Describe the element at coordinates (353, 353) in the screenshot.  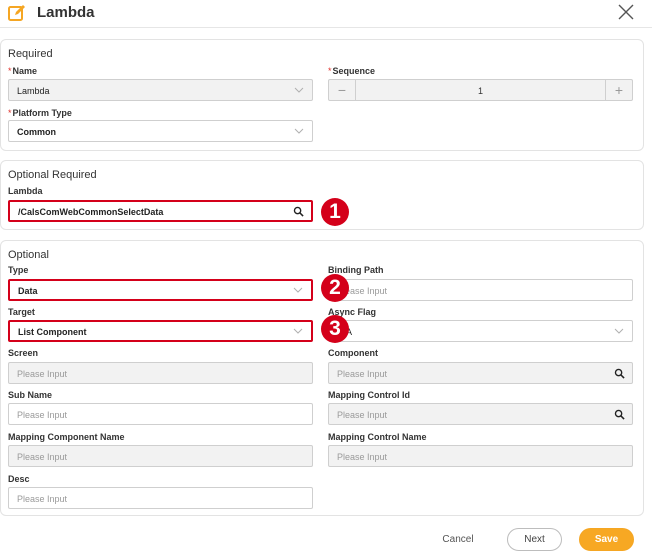
I see `component-label: Component` at that location.